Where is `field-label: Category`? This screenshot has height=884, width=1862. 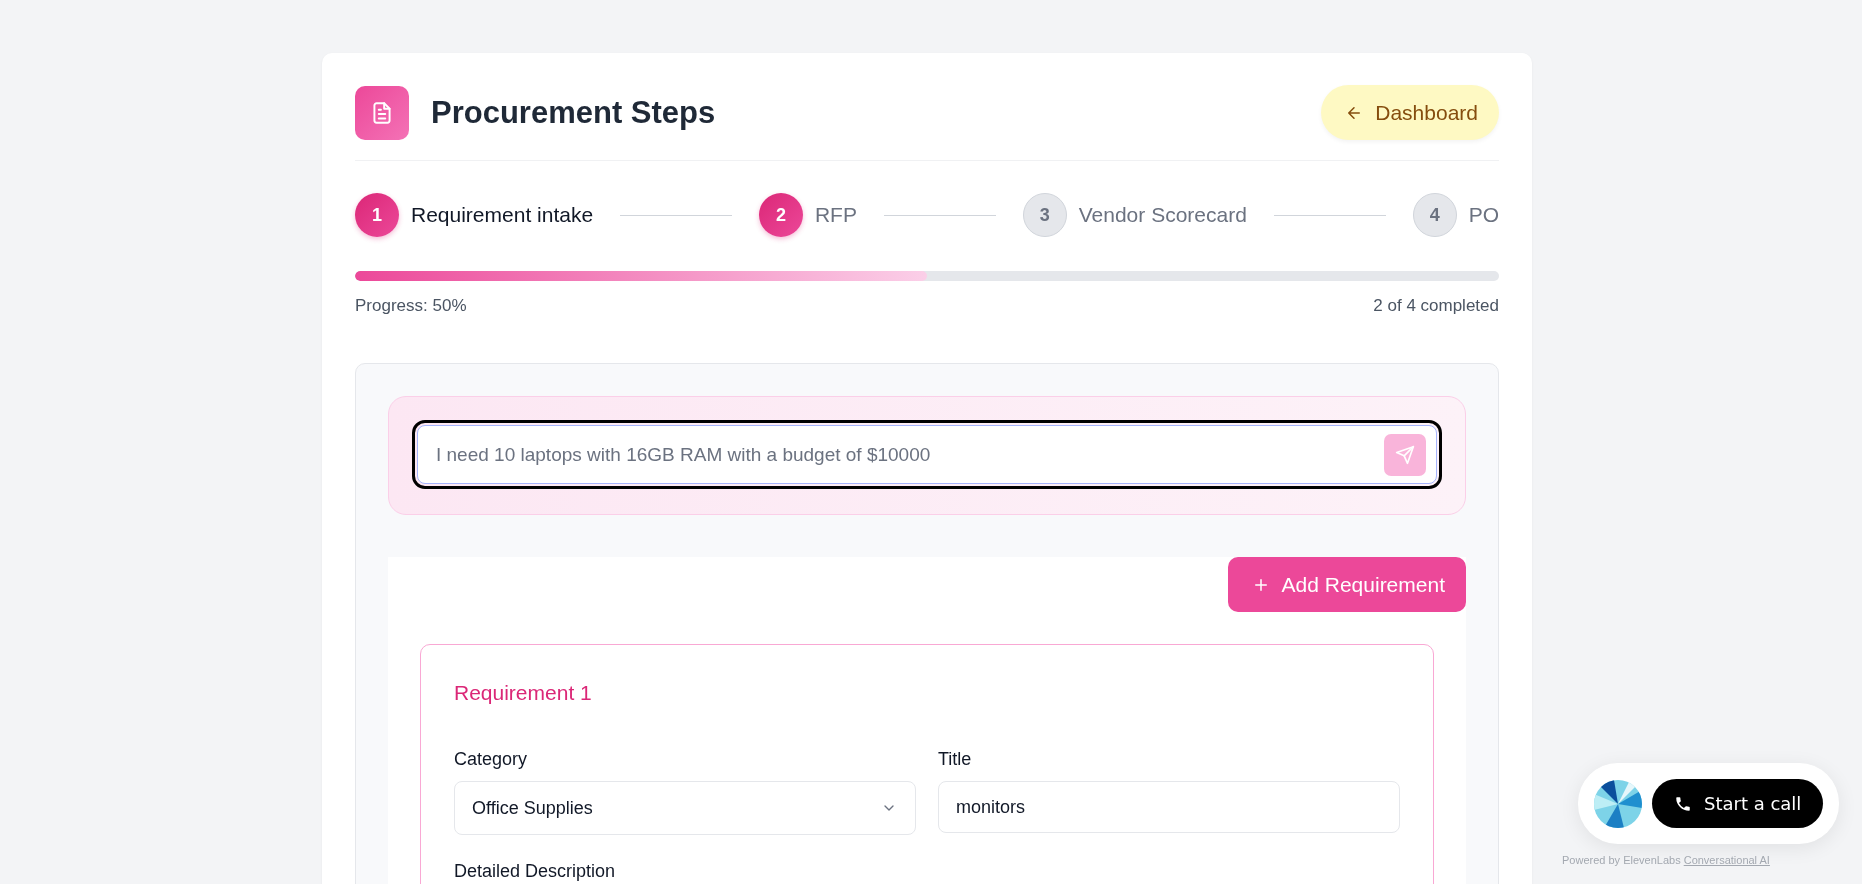 field-label: Category is located at coordinates (491, 759).